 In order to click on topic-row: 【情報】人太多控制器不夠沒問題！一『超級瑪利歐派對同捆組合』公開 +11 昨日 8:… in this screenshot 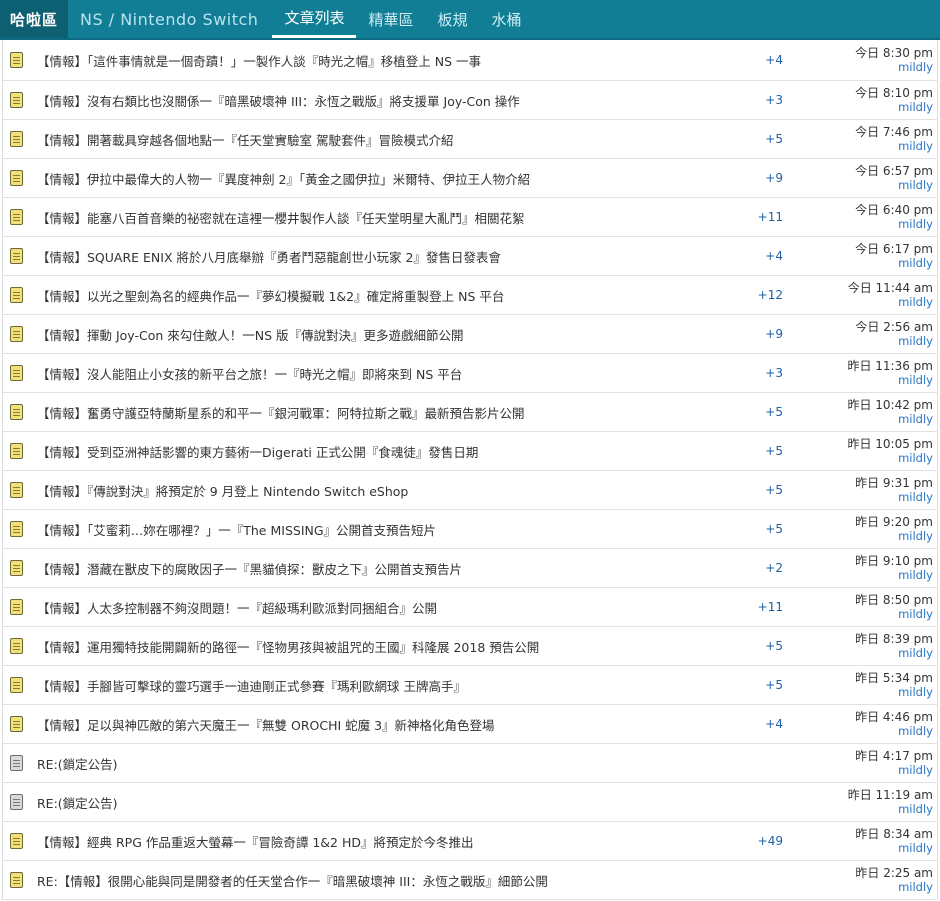, I will do `click(470, 607)`.